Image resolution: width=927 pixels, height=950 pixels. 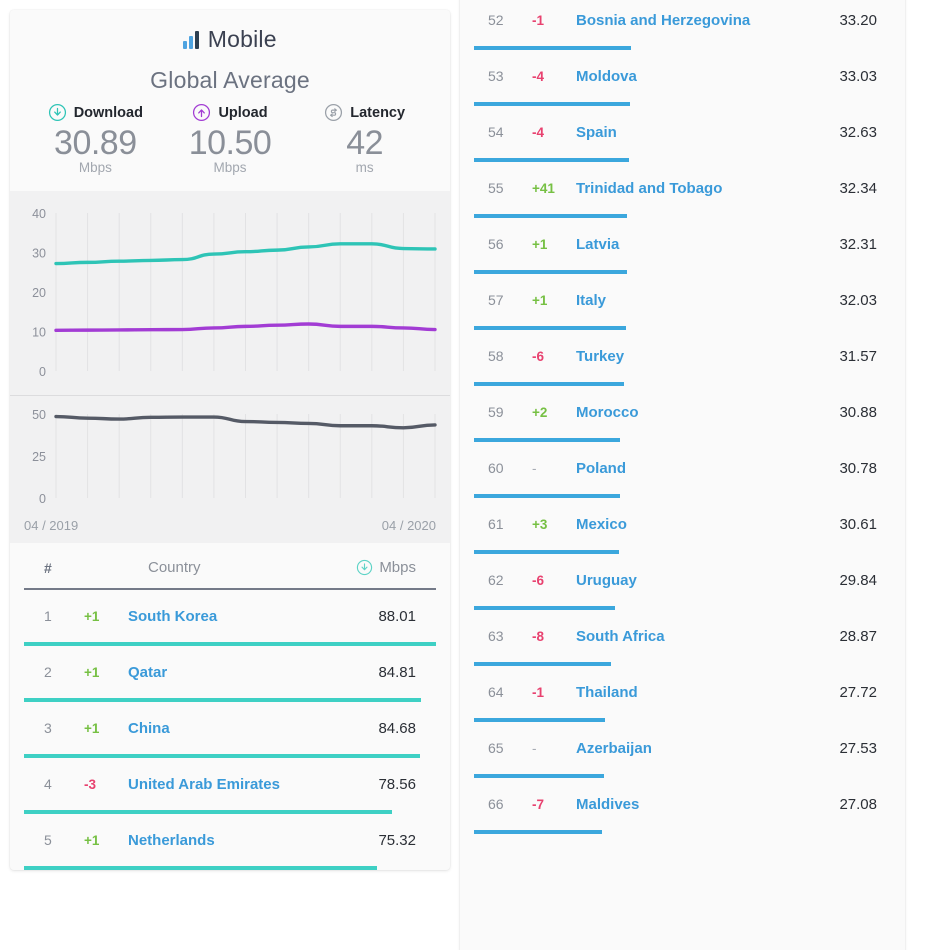 What do you see at coordinates (707, 356) in the screenshot?
I see `row-country-link: Turkey` at bounding box center [707, 356].